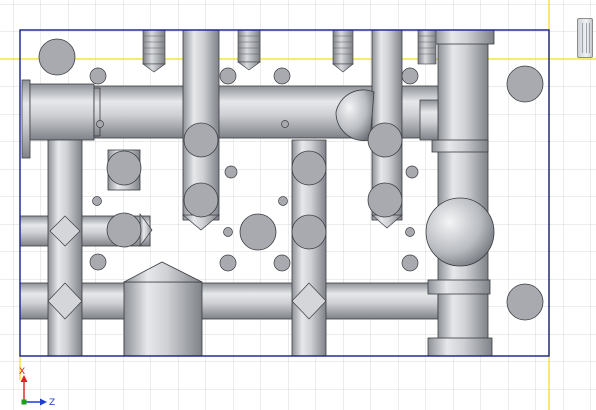  What do you see at coordinates (229, 301) in the screenshot?
I see `lower-horizontal-pipe` at bounding box center [229, 301].